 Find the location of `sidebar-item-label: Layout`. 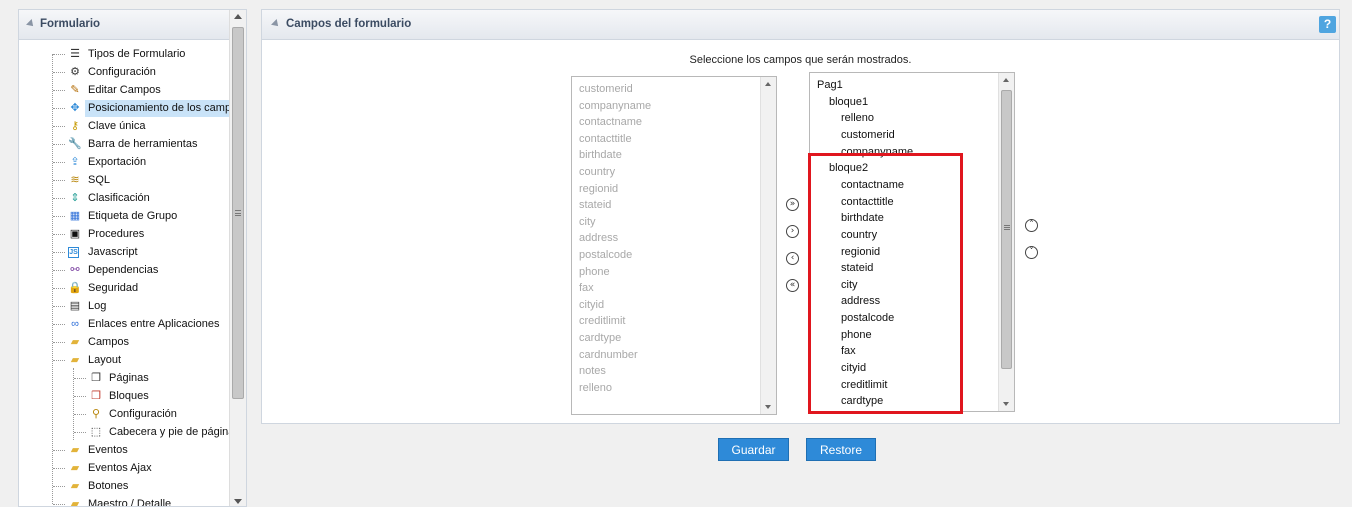

sidebar-item-label: Layout is located at coordinates (105, 360).